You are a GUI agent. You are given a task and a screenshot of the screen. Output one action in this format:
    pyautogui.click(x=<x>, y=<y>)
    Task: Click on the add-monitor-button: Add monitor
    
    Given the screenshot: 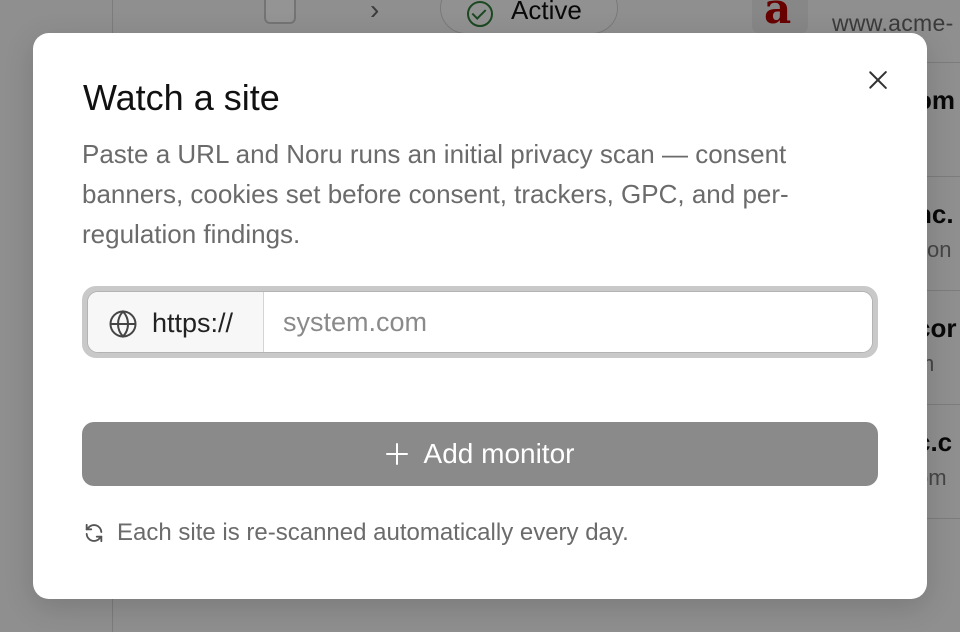 What is the action you would take?
    pyautogui.click(x=480, y=454)
    